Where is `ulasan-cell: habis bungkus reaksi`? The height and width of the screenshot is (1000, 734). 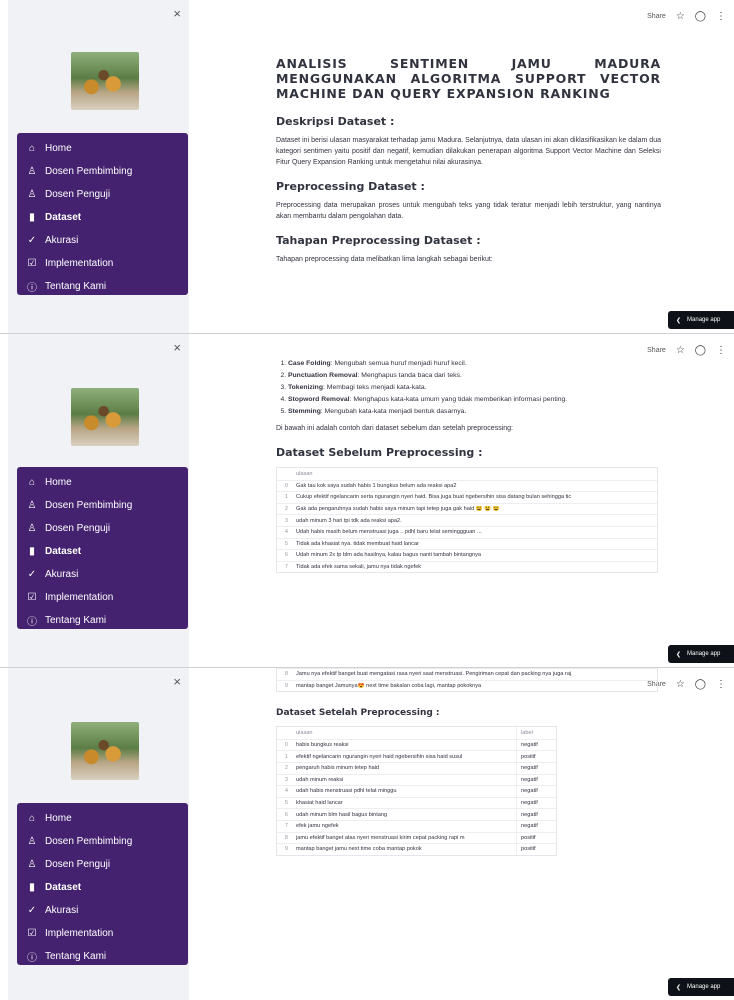 ulasan-cell: habis bungkus reaksi is located at coordinates (322, 745).